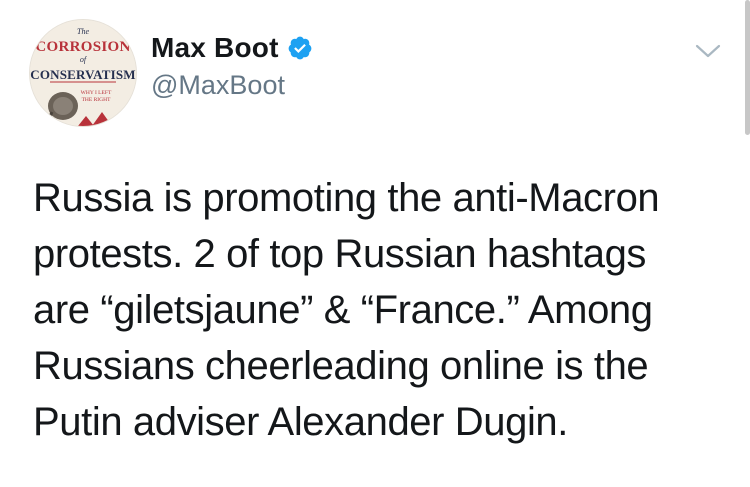 The width and height of the screenshot is (750, 487). What do you see at coordinates (343, 310) in the screenshot?
I see `tweet-text-line: are “giletsjaune” & “France.” Among` at bounding box center [343, 310].